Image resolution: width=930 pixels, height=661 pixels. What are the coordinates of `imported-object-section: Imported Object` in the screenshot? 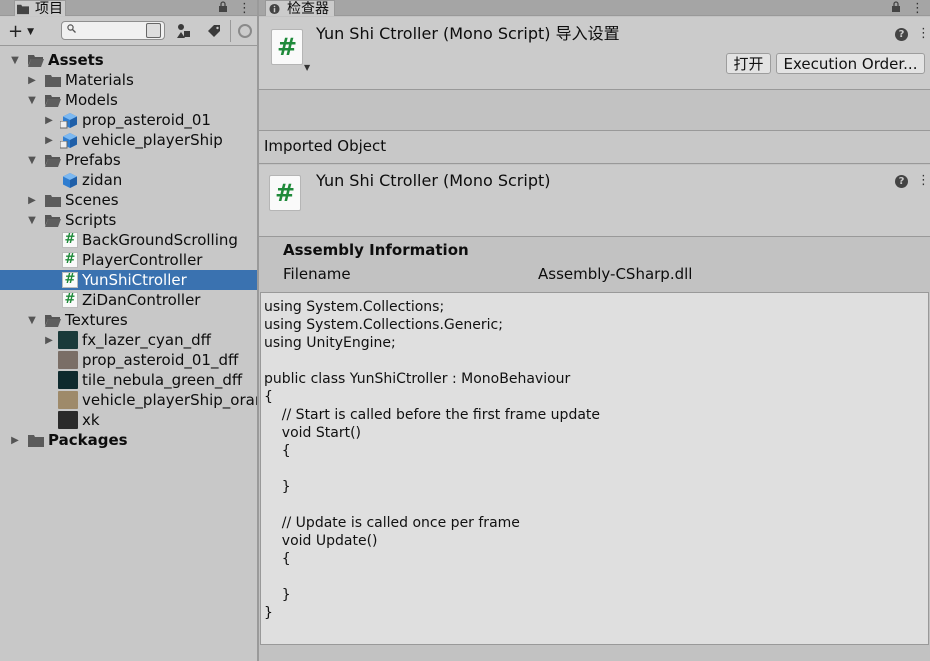 It's located at (594, 147).